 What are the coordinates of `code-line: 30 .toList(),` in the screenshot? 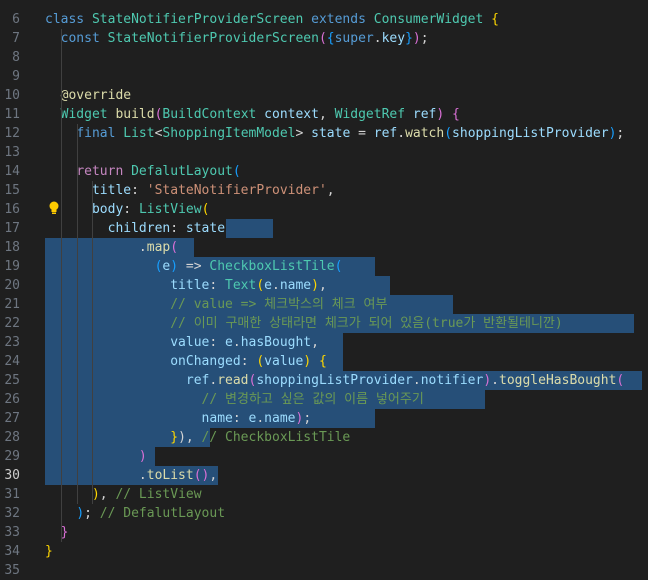 It's located at (324, 475).